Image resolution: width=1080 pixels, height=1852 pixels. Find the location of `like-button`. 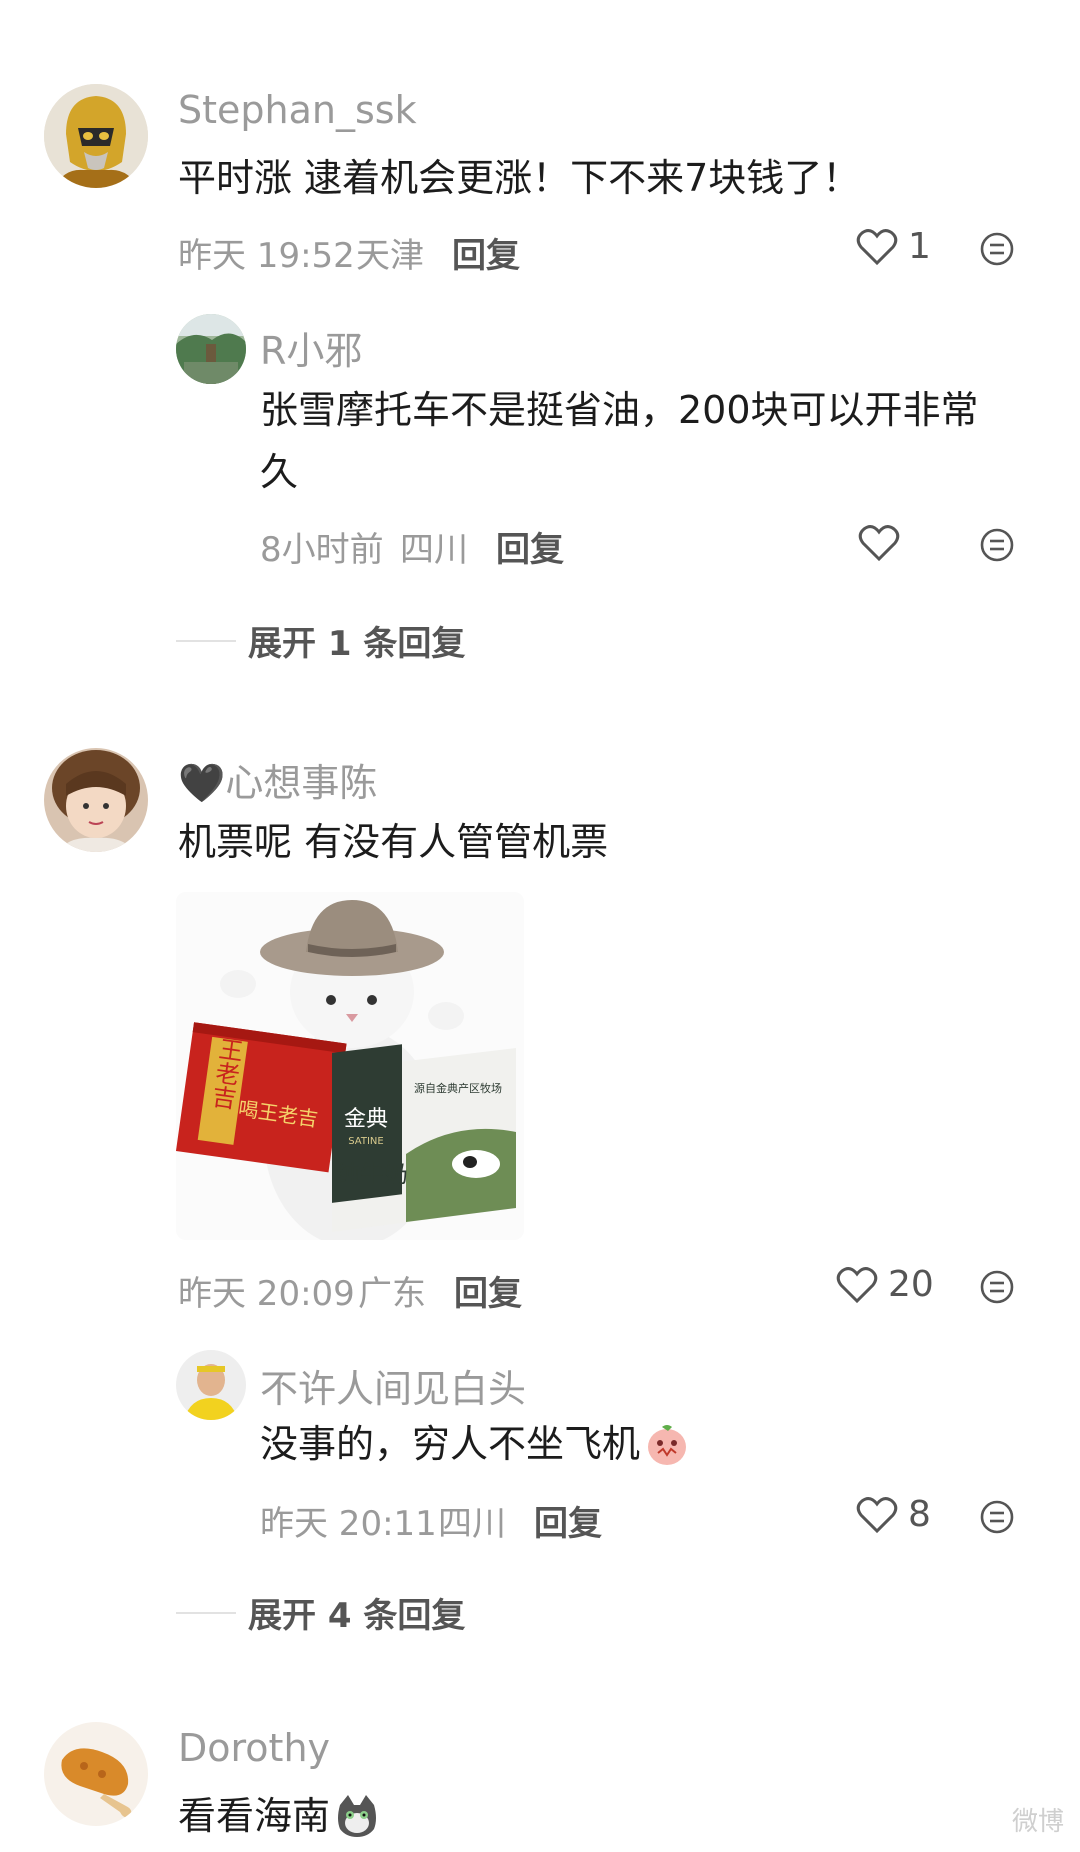

like-button is located at coordinates (879, 543).